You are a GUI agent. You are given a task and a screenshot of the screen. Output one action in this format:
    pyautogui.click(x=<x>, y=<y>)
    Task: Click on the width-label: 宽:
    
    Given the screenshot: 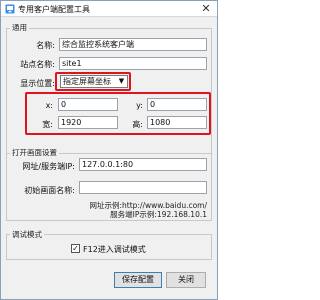 What is the action you would take?
    pyautogui.click(x=47, y=124)
    